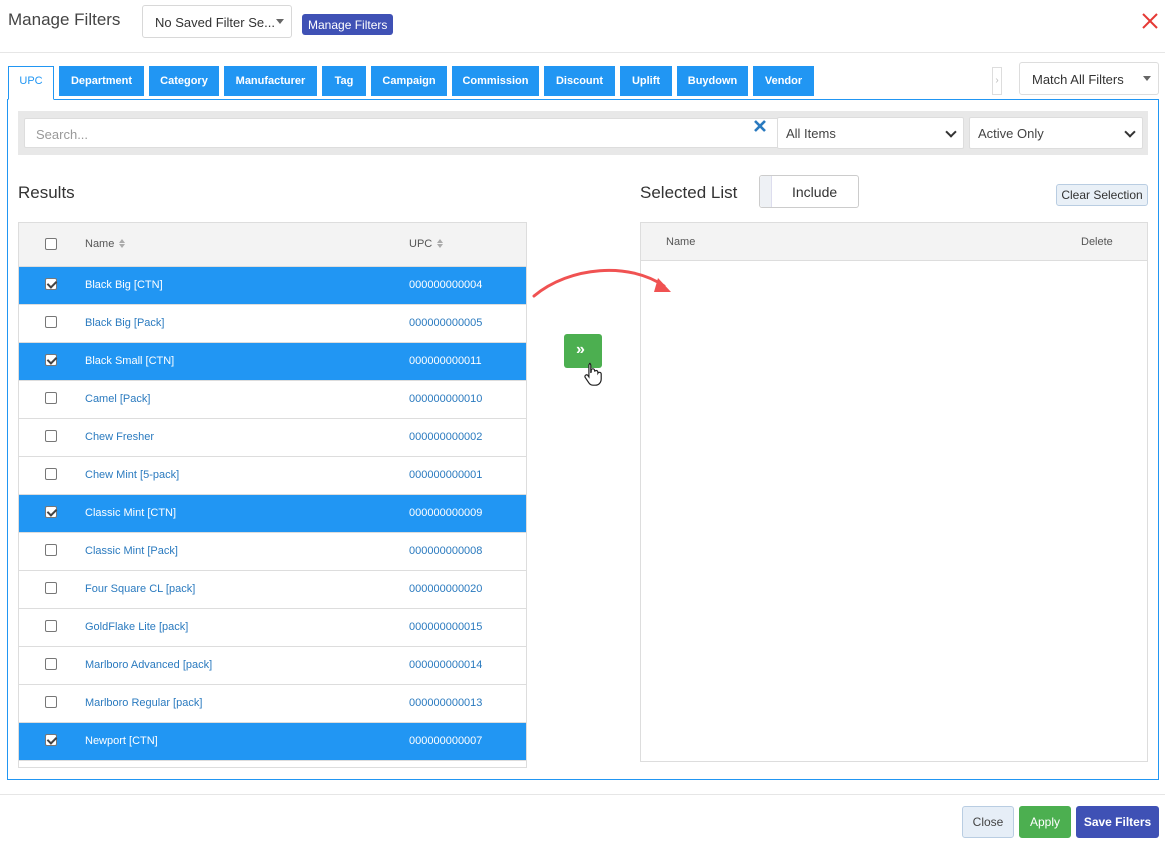 Image resolution: width=1165 pixels, height=846 pixels. I want to click on tab-vendor: Vendor, so click(783, 81).